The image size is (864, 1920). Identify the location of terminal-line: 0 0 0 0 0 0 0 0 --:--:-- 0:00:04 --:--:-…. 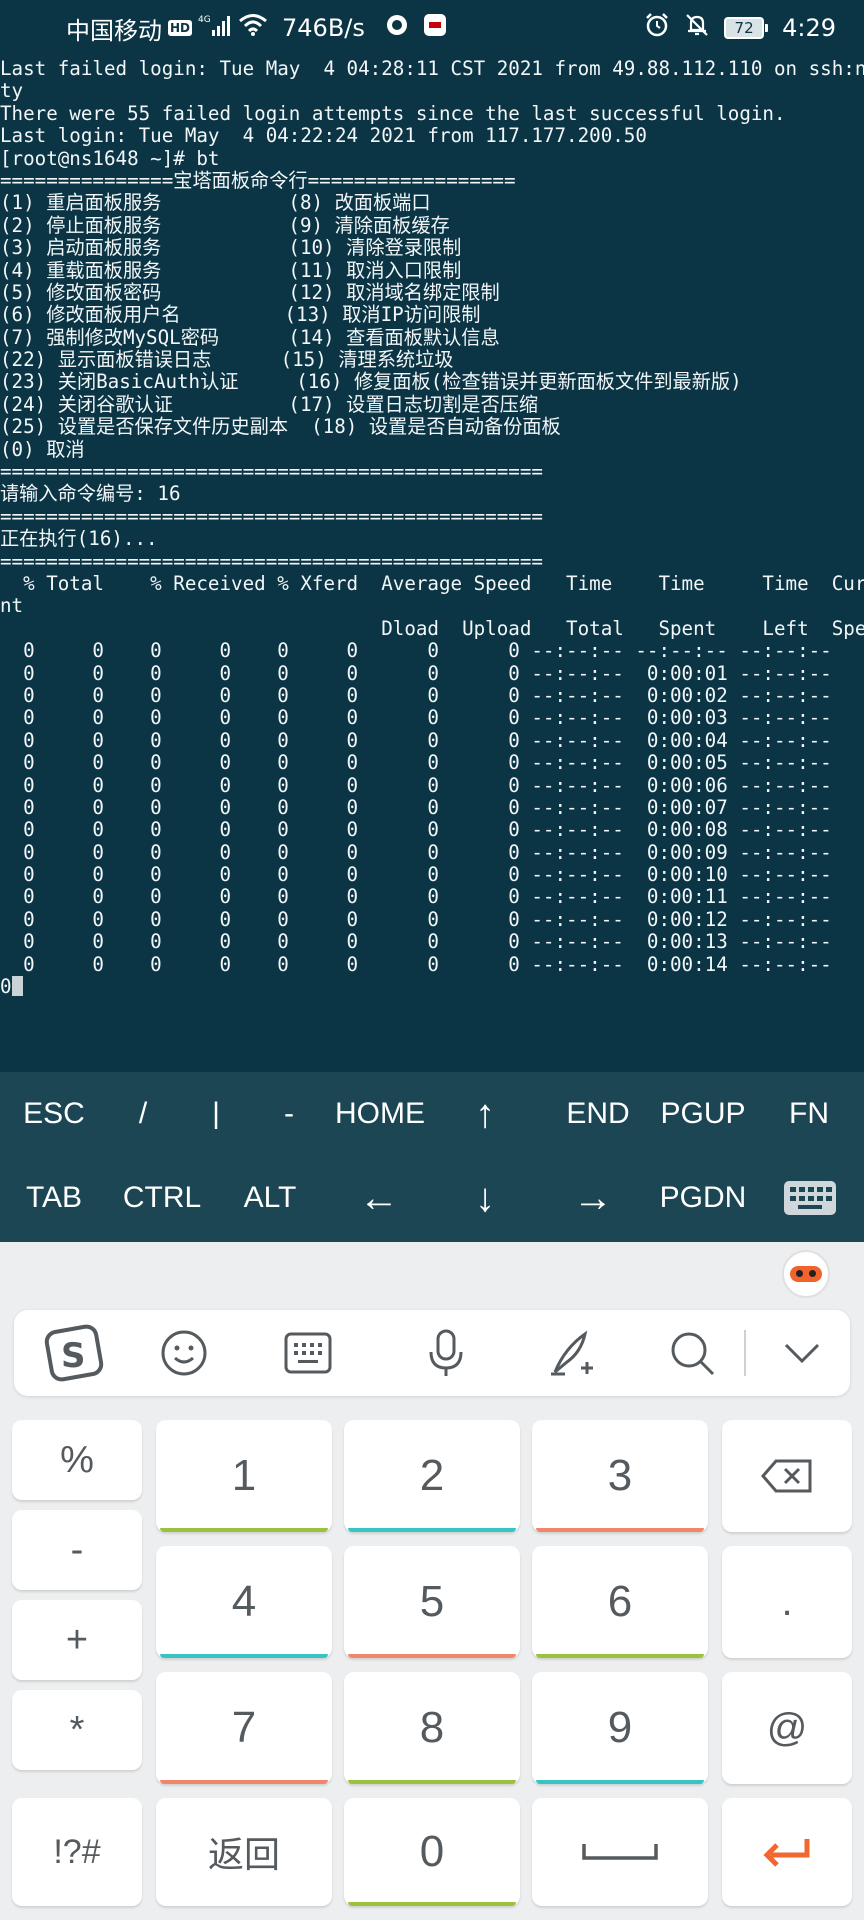
(416, 740).